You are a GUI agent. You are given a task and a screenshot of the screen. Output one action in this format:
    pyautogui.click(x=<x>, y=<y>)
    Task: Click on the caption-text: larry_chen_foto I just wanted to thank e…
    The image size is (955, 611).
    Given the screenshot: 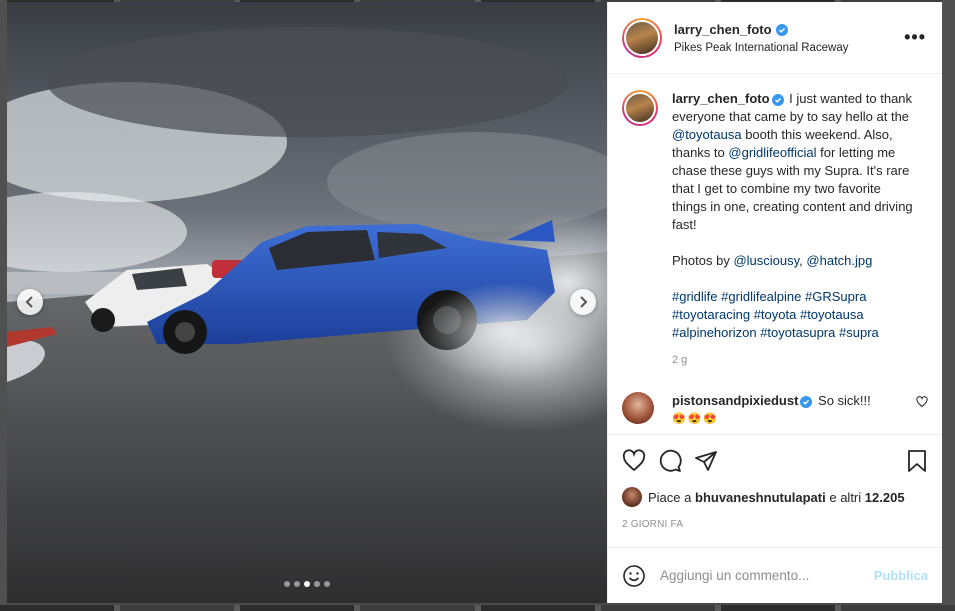 What is the action you would take?
    pyautogui.click(x=794, y=216)
    